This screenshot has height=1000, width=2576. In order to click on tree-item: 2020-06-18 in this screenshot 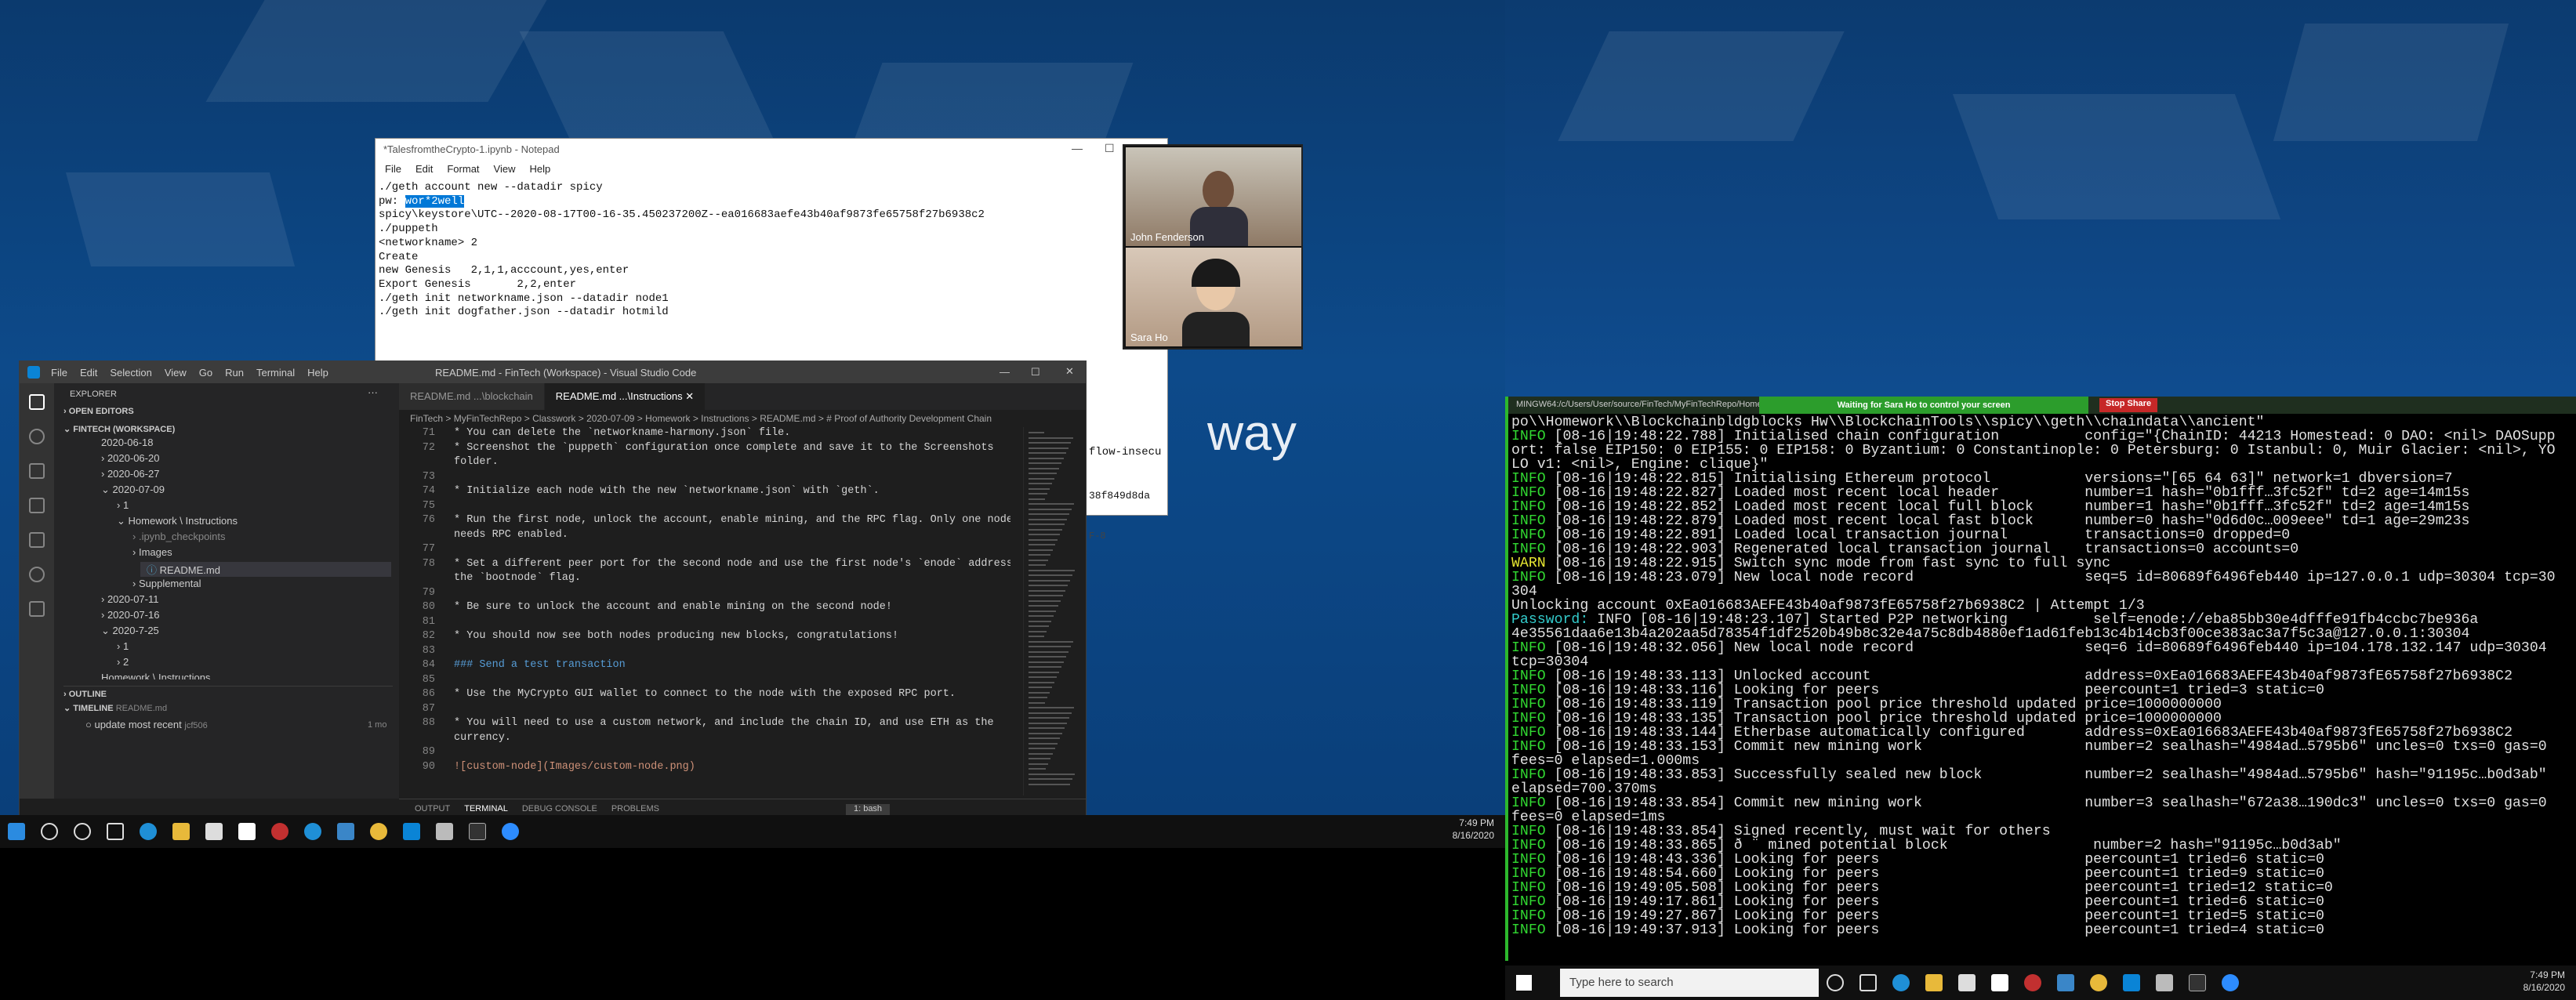, I will do `click(128, 442)`.